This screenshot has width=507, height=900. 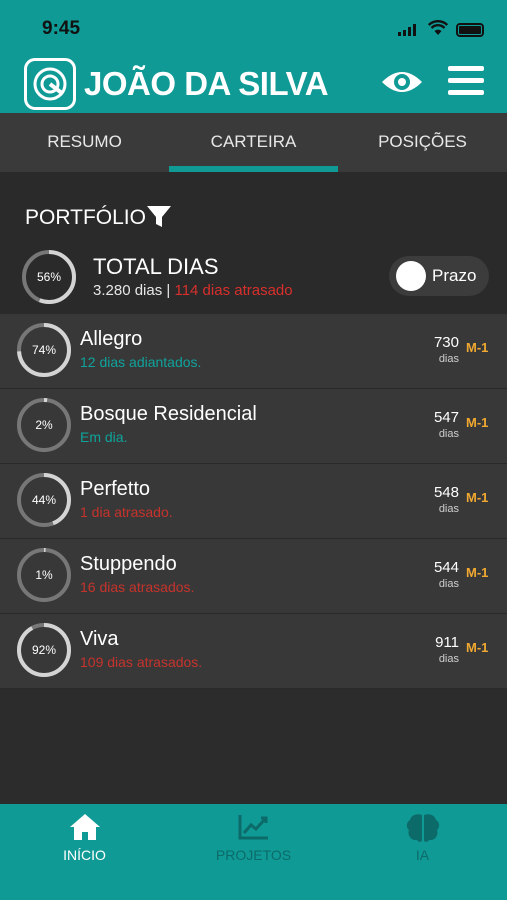 I want to click on status-time: 9:45, so click(x=61, y=28).